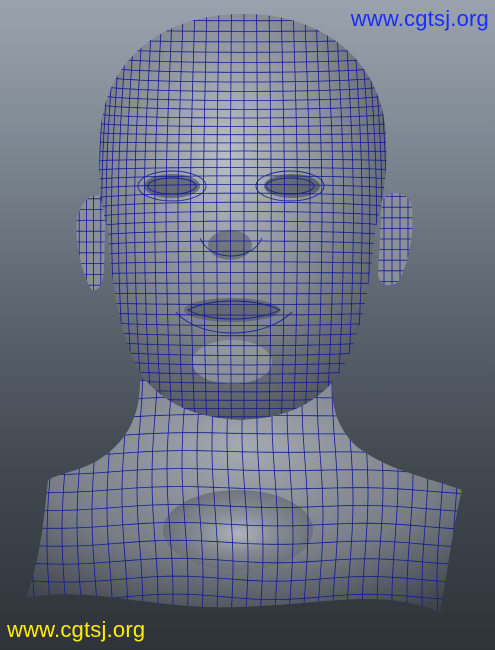 The width and height of the screenshot is (495, 650). What do you see at coordinates (76, 630) in the screenshot?
I see `watermark-bottom: www.cgtsj.org` at bounding box center [76, 630].